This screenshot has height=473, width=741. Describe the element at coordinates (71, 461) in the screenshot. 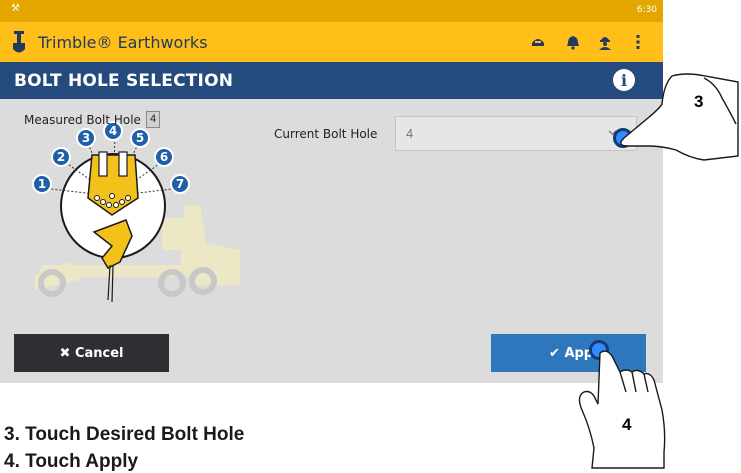

I see `instruction-step-4: 4. Touch Apply` at that location.